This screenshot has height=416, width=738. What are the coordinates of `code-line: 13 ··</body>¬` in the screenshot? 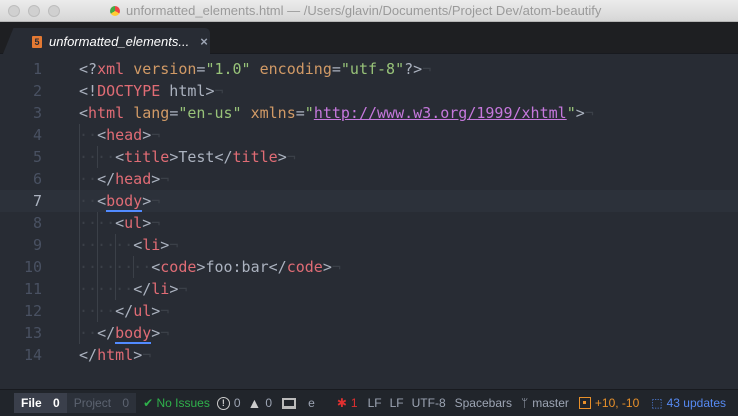 It's located at (369, 333).